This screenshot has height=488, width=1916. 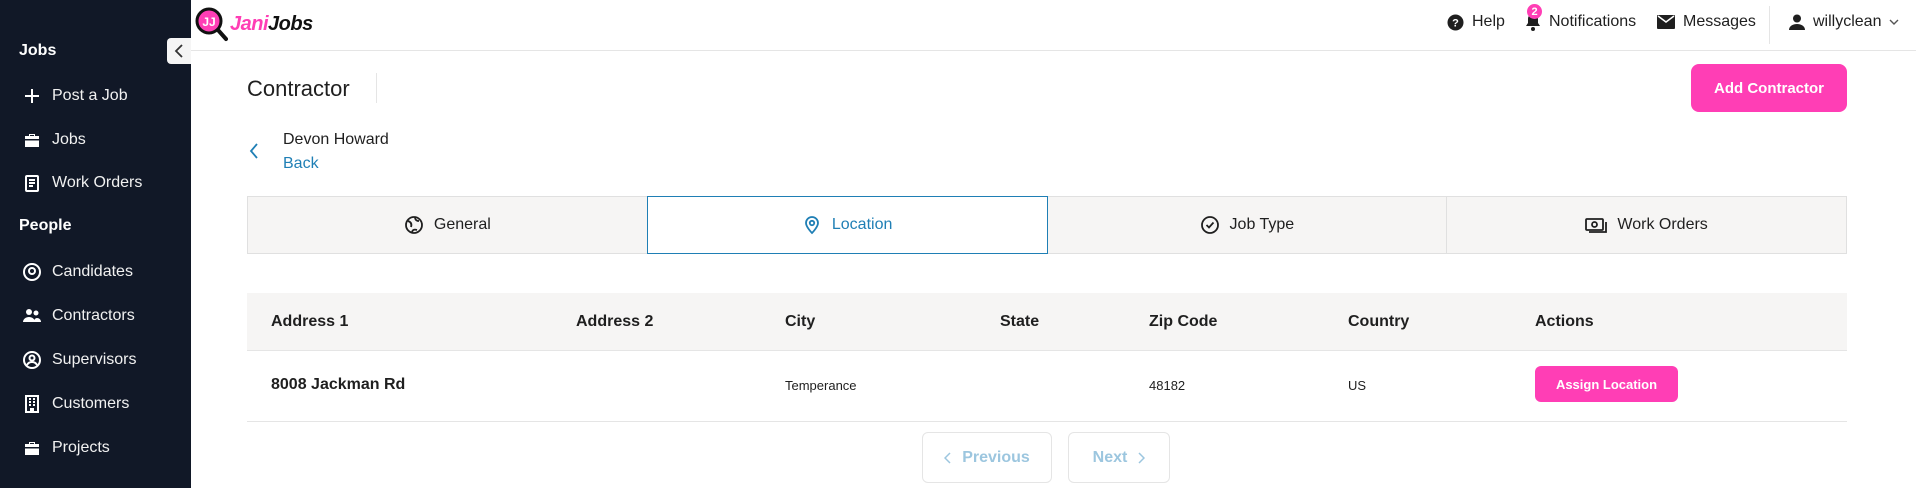 I want to click on tab-label: Work Orders, so click(x=1662, y=224).